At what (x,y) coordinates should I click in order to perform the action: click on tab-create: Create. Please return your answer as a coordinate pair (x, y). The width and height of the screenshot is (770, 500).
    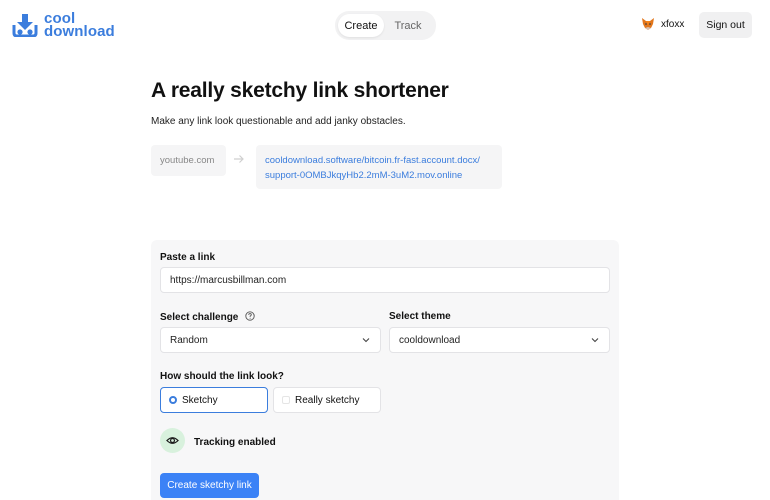
    Looking at the image, I should click on (361, 25).